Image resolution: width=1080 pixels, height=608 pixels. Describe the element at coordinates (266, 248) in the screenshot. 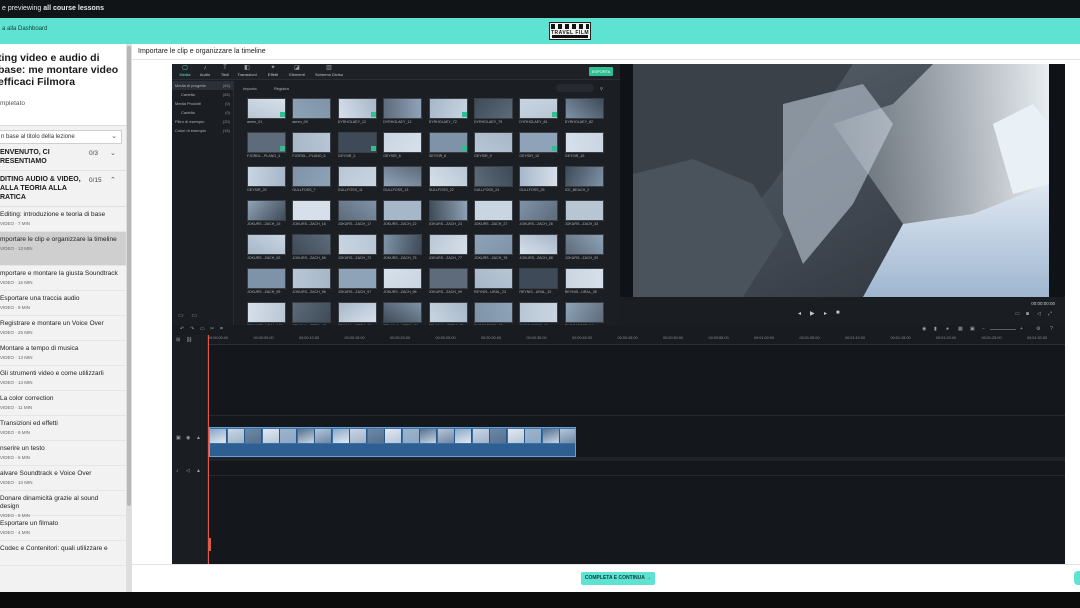

I see `media-thumbnail: JOKURS...ZACH_63` at that location.